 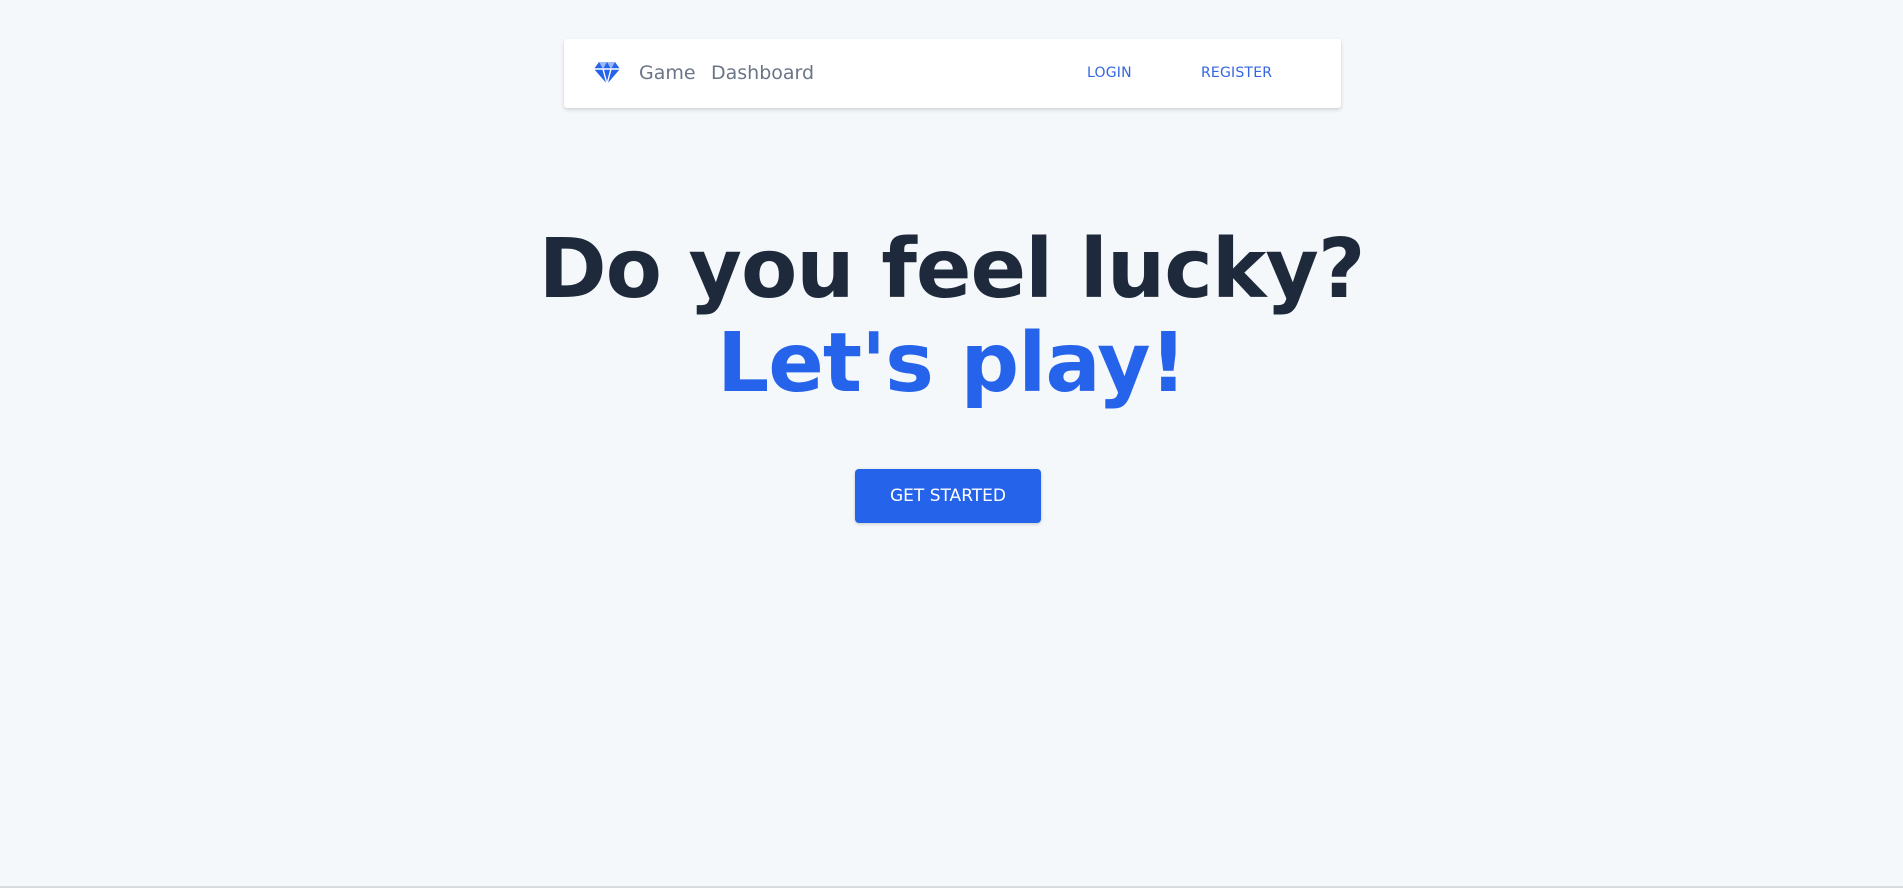 What do you see at coordinates (1236, 73) in the screenshot?
I see `register-link: REGISTER` at bounding box center [1236, 73].